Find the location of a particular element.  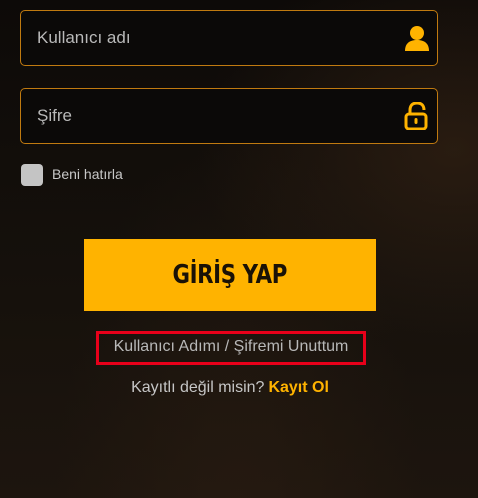

username-field is located at coordinates (229, 38).